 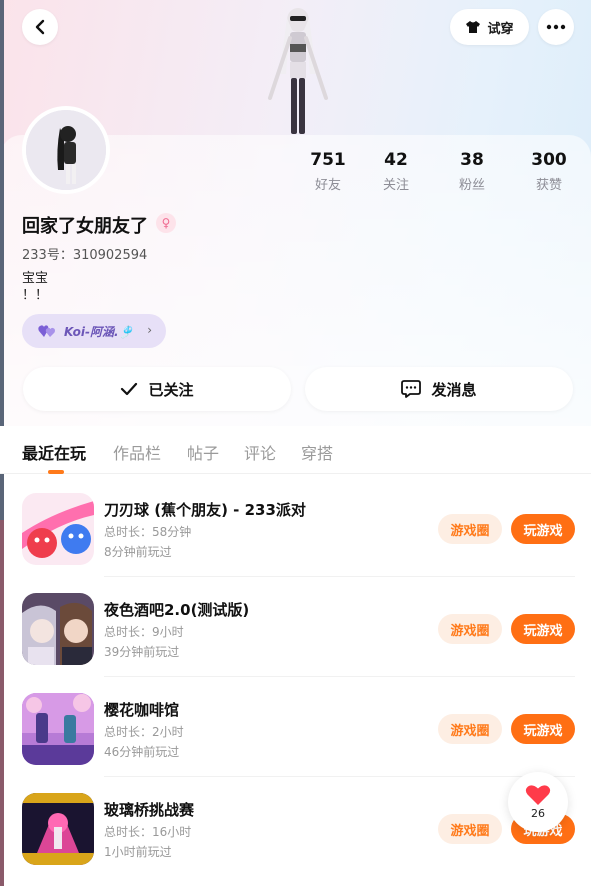 I want to click on user-bio: 宝宝 ！！, so click(x=35, y=287).